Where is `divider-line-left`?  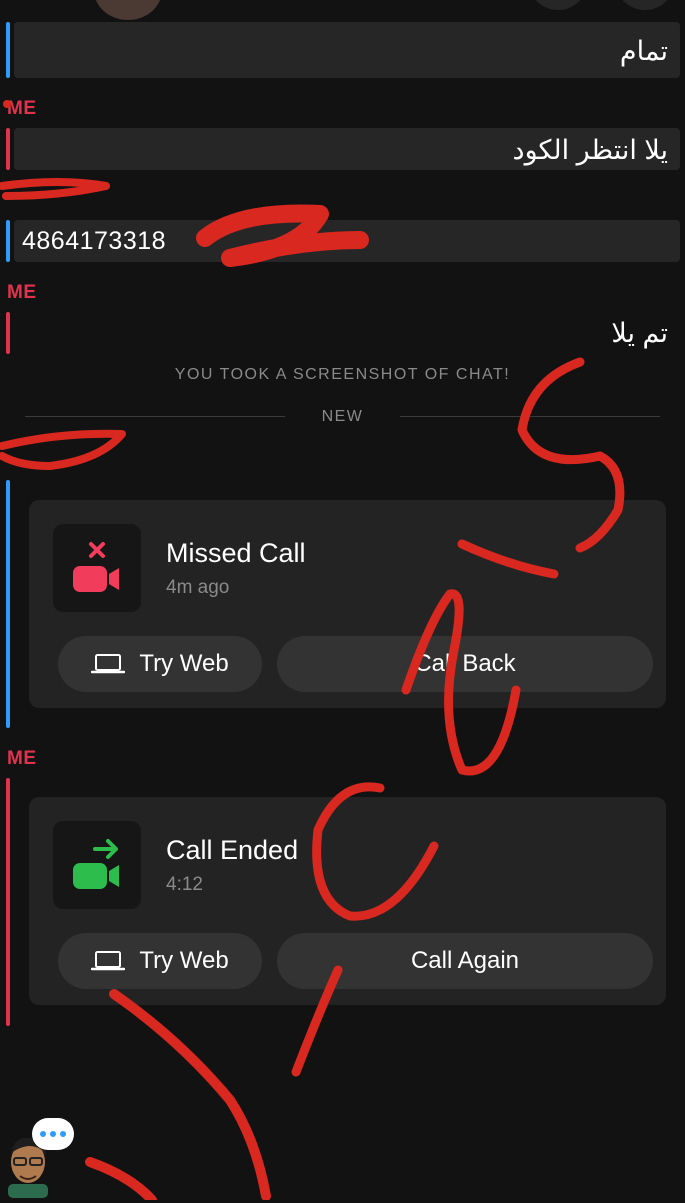 divider-line-left is located at coordinates (155, 416).